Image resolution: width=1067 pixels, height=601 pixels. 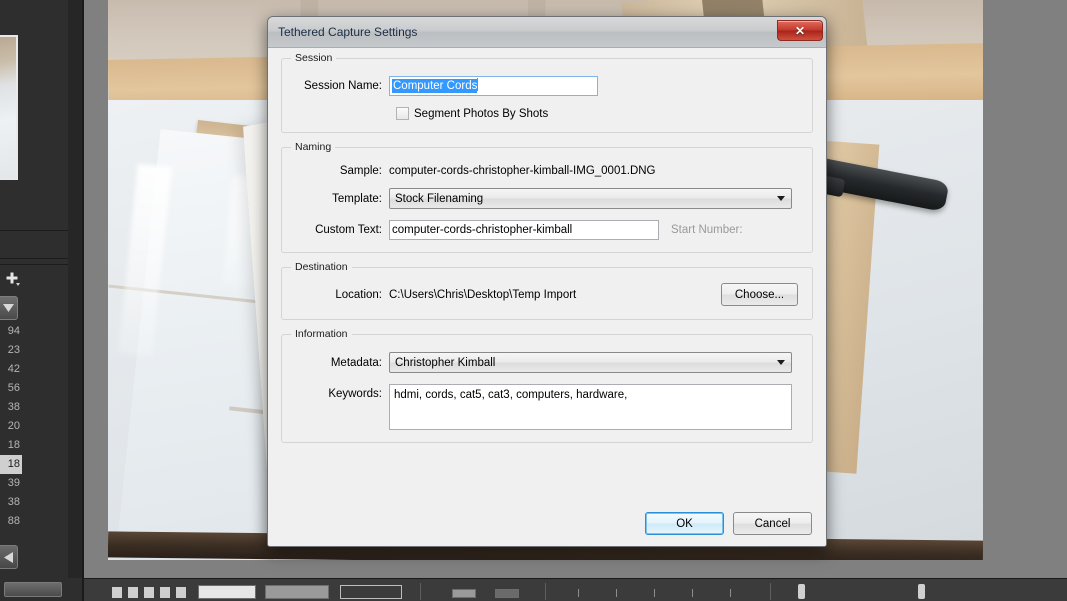 What do you see at coordinates (464, 593) in the screenshot?
I see `flag-icon` at bounding box center [464, 593].